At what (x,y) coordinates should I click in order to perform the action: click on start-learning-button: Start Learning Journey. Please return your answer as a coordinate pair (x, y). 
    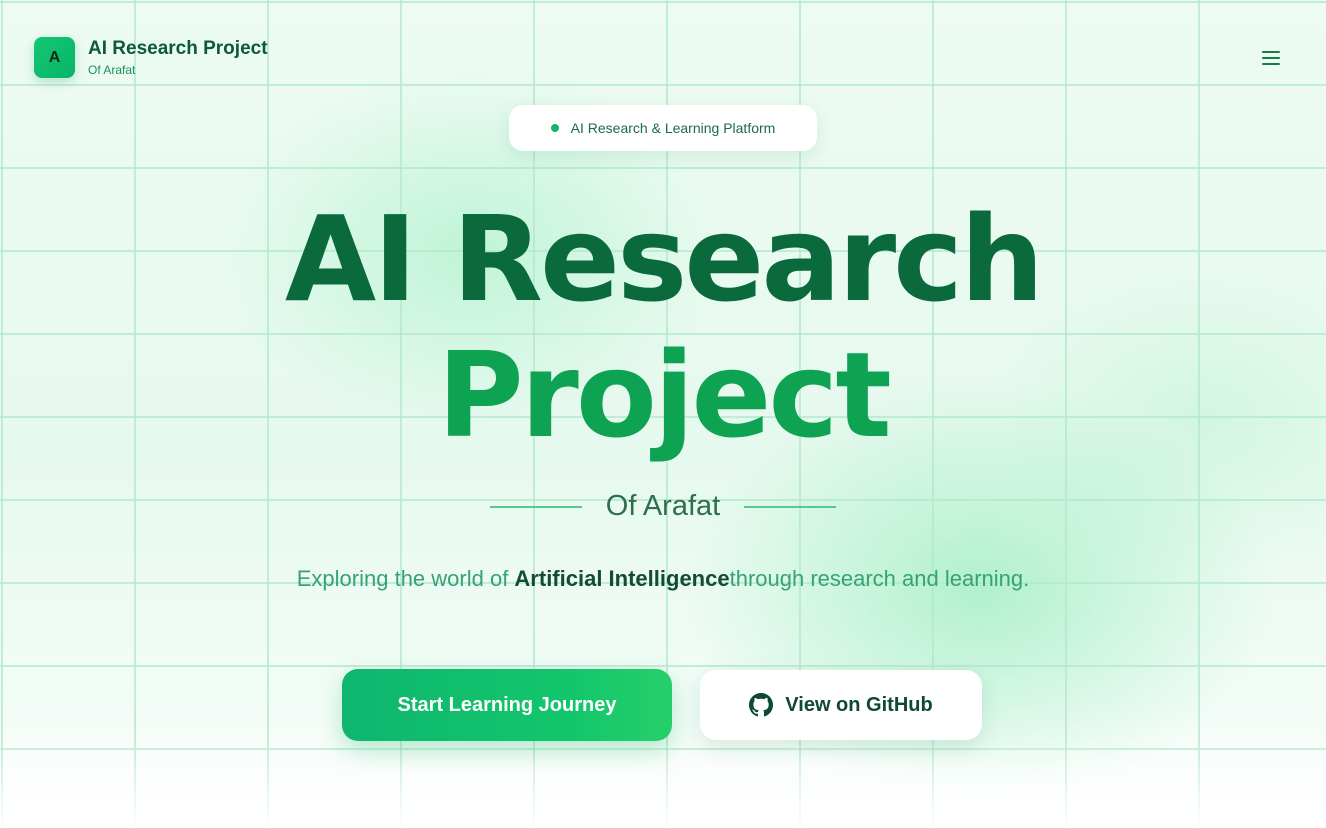
    Looking at the image, I should click on (507, 705).